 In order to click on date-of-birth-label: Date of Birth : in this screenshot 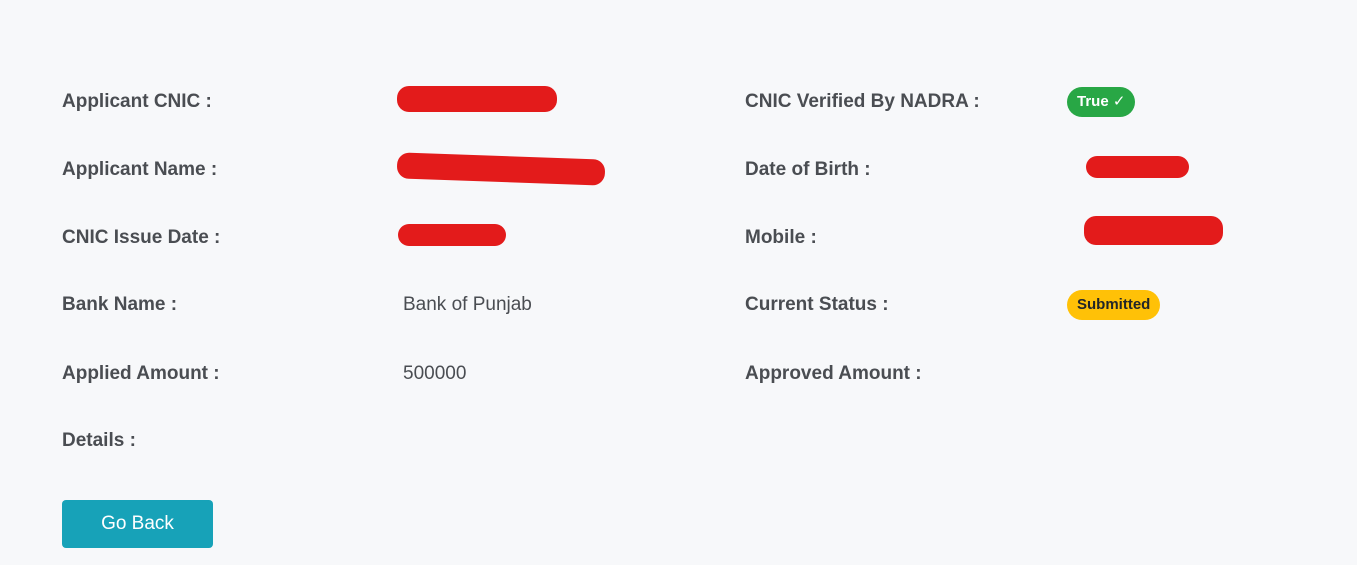, I will do `click(808, 169)`.